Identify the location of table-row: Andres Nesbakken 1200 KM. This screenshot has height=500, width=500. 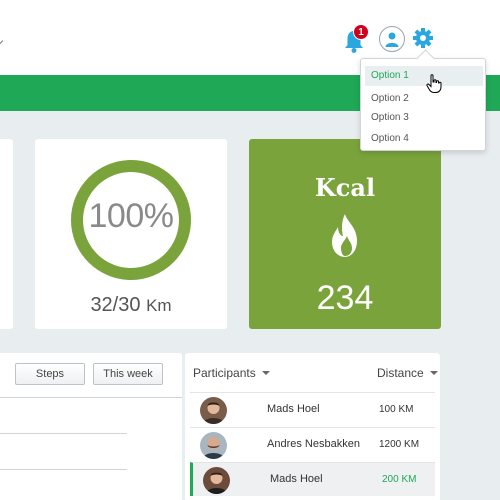
(312, 444).